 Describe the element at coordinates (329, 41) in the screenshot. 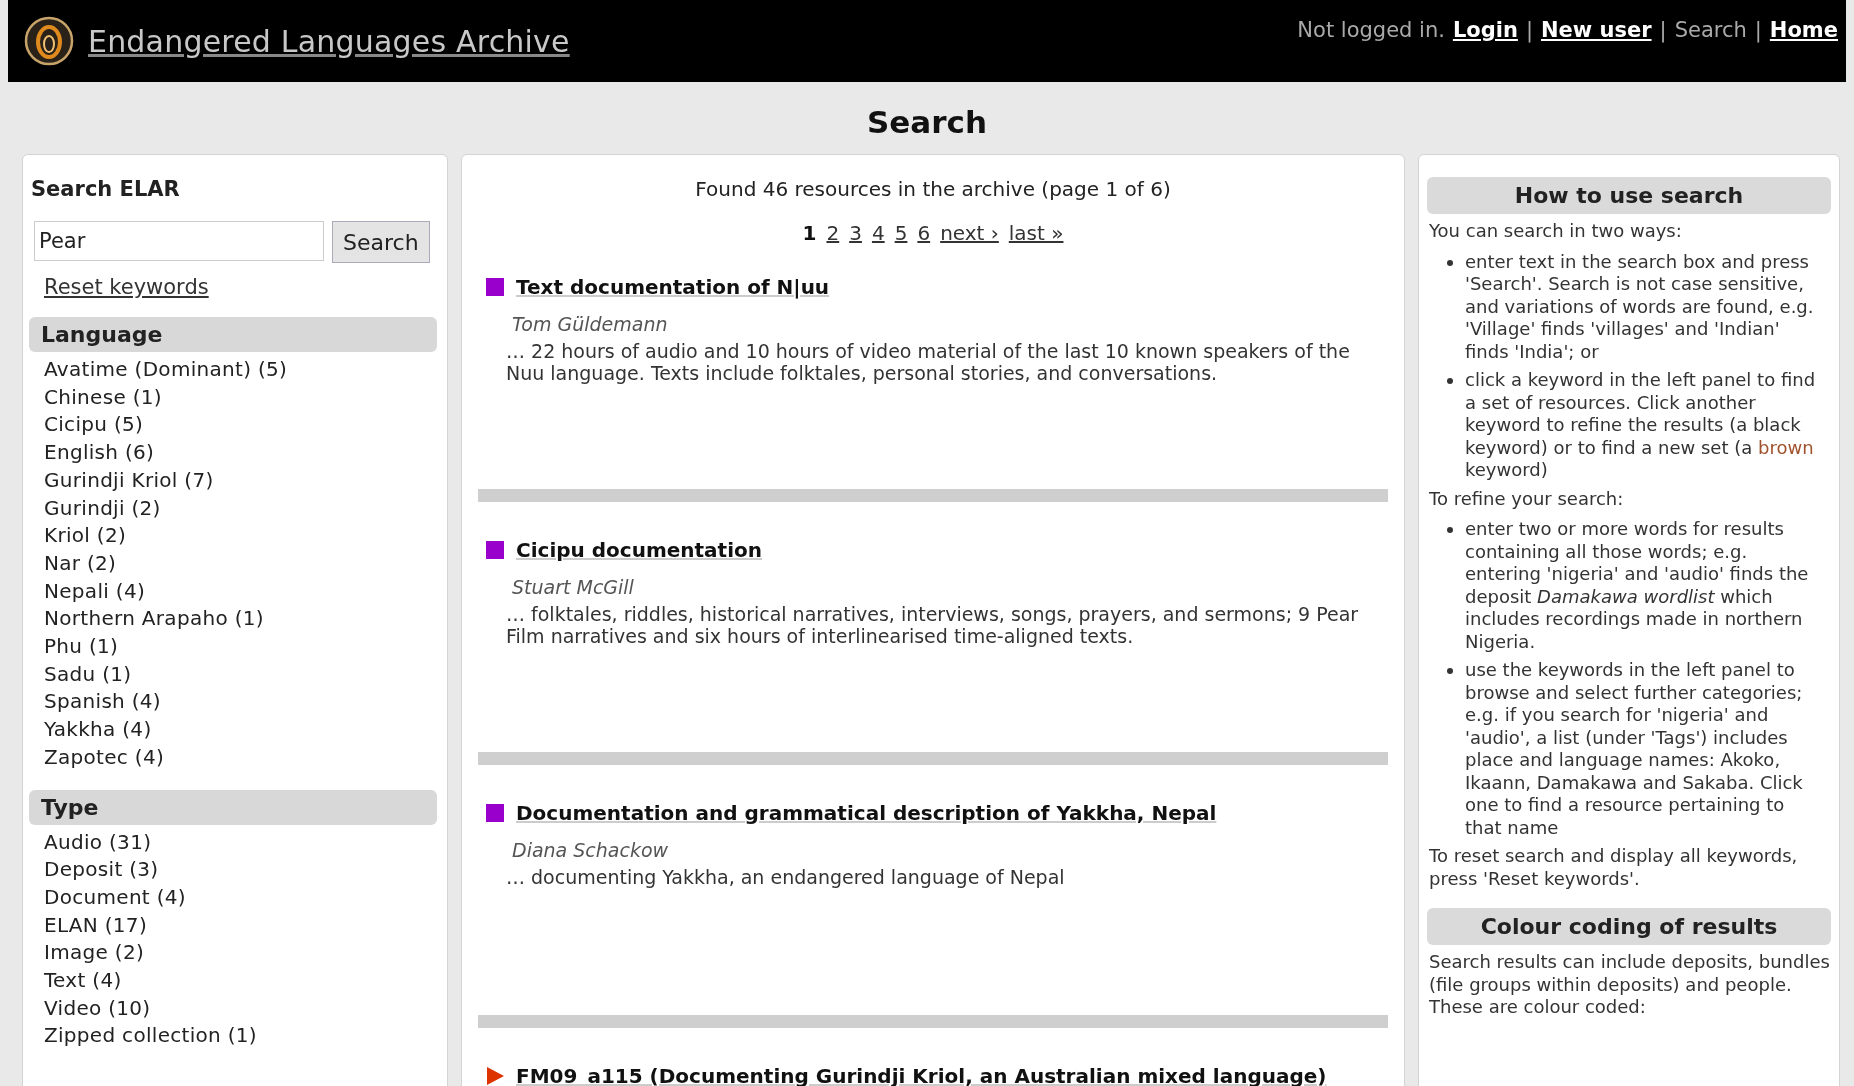

I see `site-title-link: Endangered Languages Archive` at that location.